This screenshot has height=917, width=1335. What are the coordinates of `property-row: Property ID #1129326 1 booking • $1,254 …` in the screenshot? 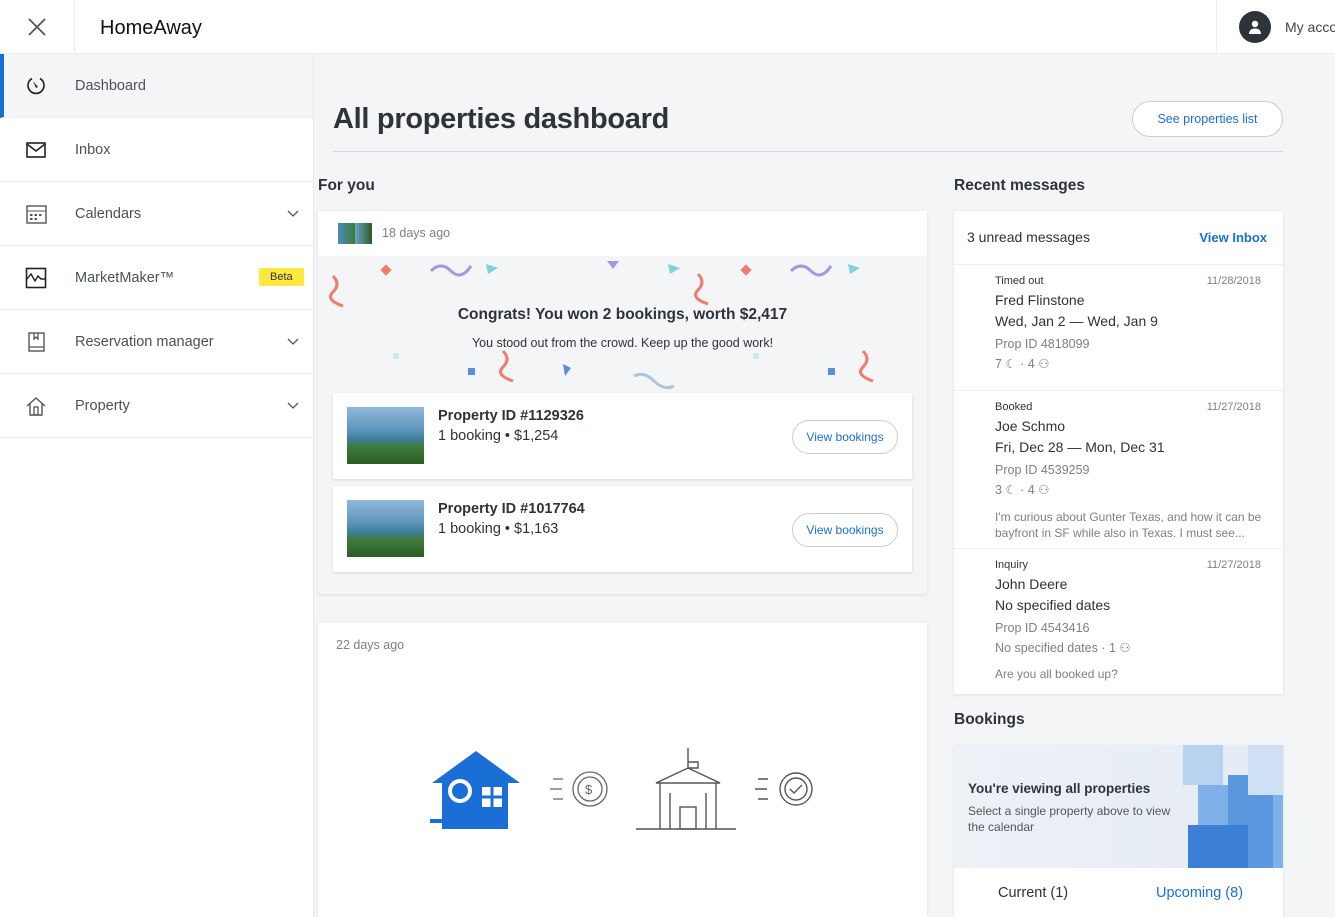 It's located at (622, 436).